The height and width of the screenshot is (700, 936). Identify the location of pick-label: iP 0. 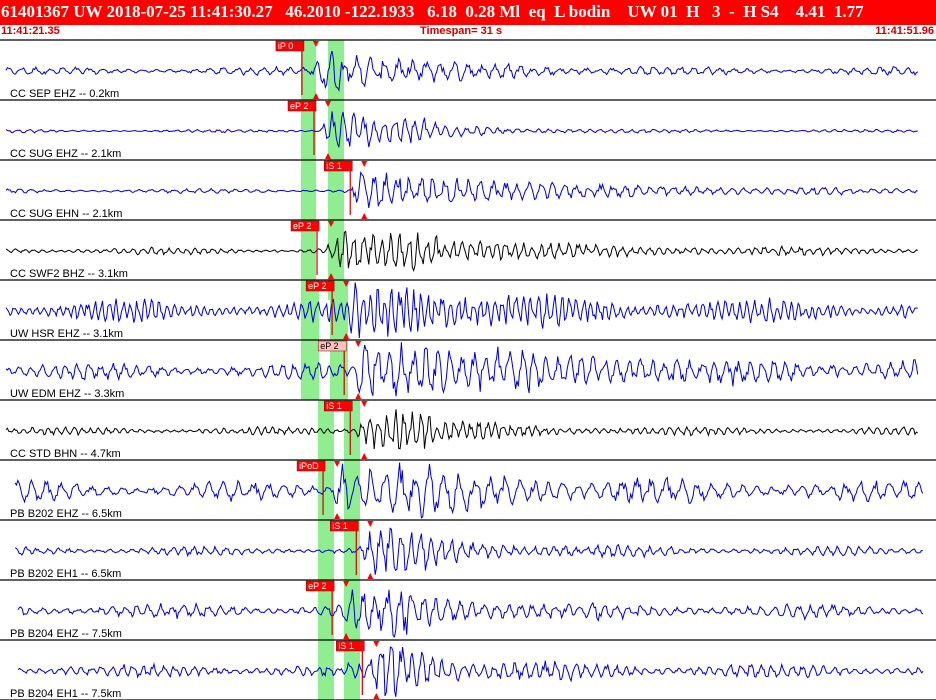
(285, 46).